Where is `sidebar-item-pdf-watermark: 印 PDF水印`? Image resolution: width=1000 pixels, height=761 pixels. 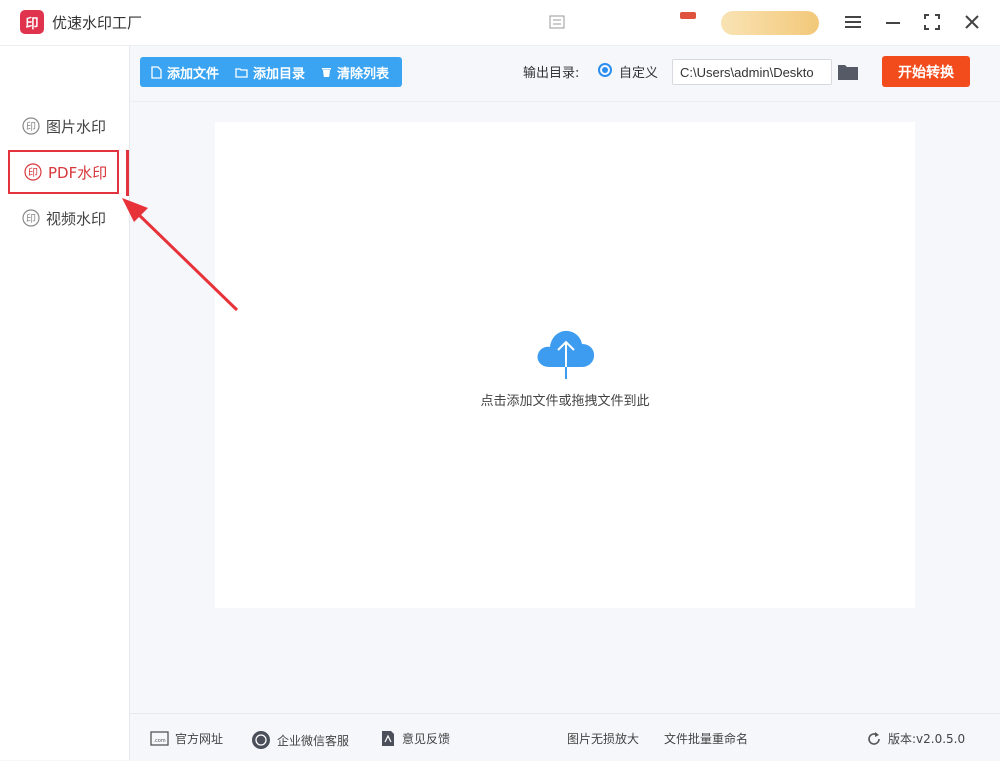 sidebar-item-pdf-watermark: 印 PDF水印 is located at coordinates (63, 172).